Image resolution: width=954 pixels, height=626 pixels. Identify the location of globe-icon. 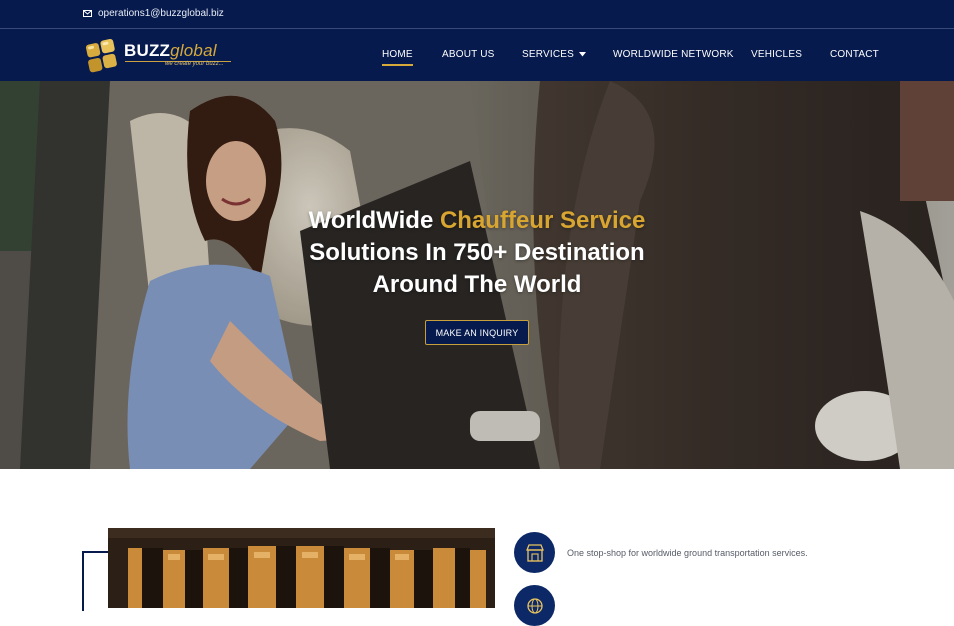
(534, 605).